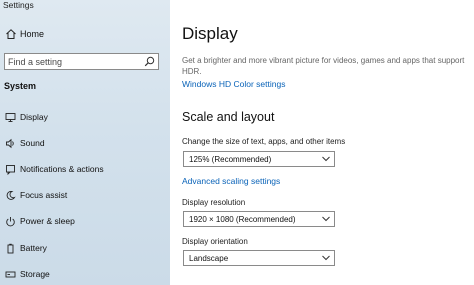  Describe the element at coordinates (47, 221) in the screenshot. I see `sidebar-item-label: Power & sleep` at that location.